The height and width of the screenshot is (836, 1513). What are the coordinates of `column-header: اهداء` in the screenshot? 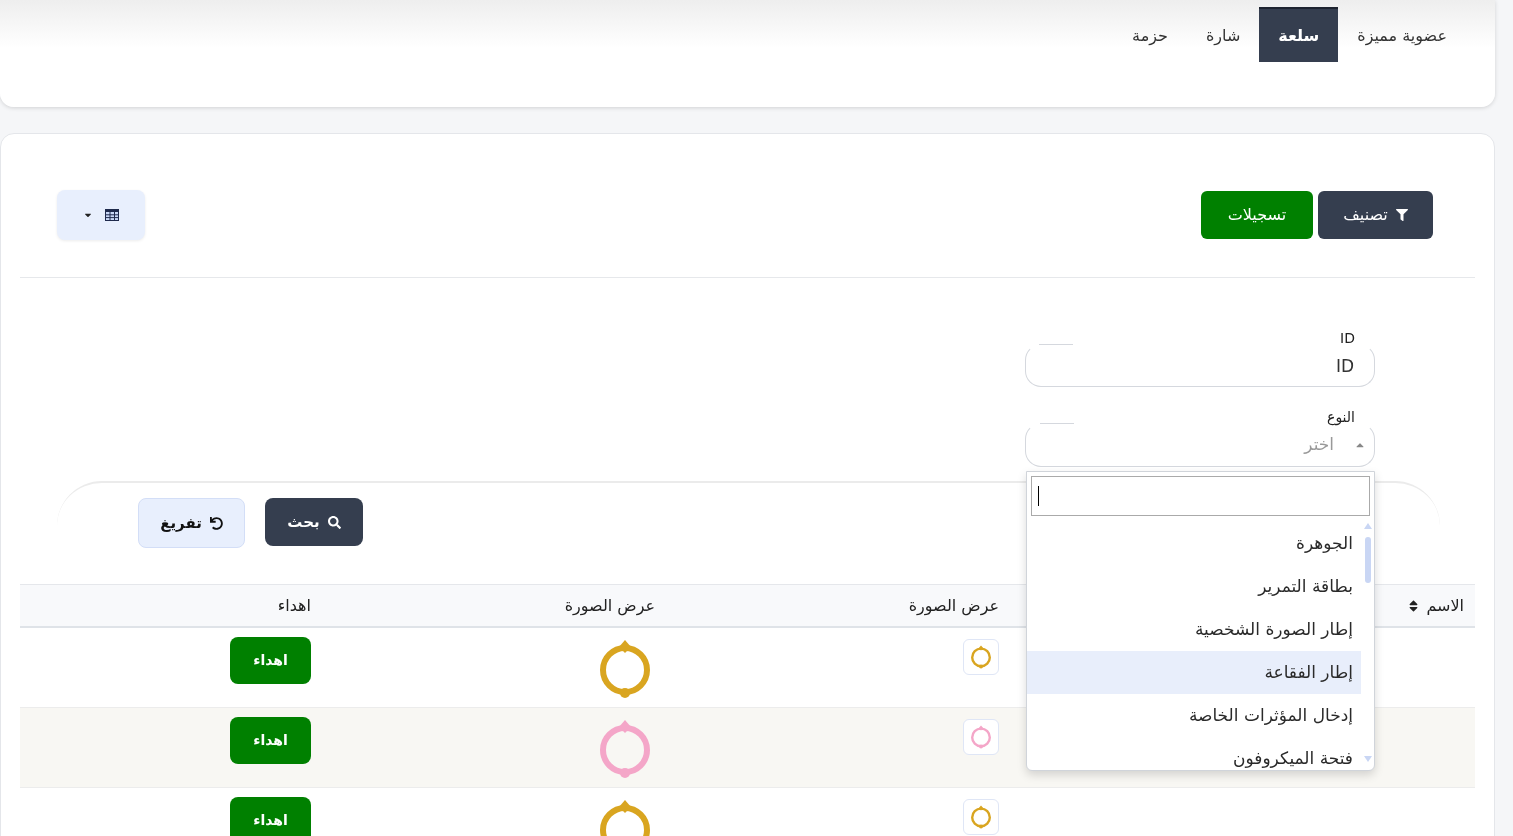 It's located at (294, 605).